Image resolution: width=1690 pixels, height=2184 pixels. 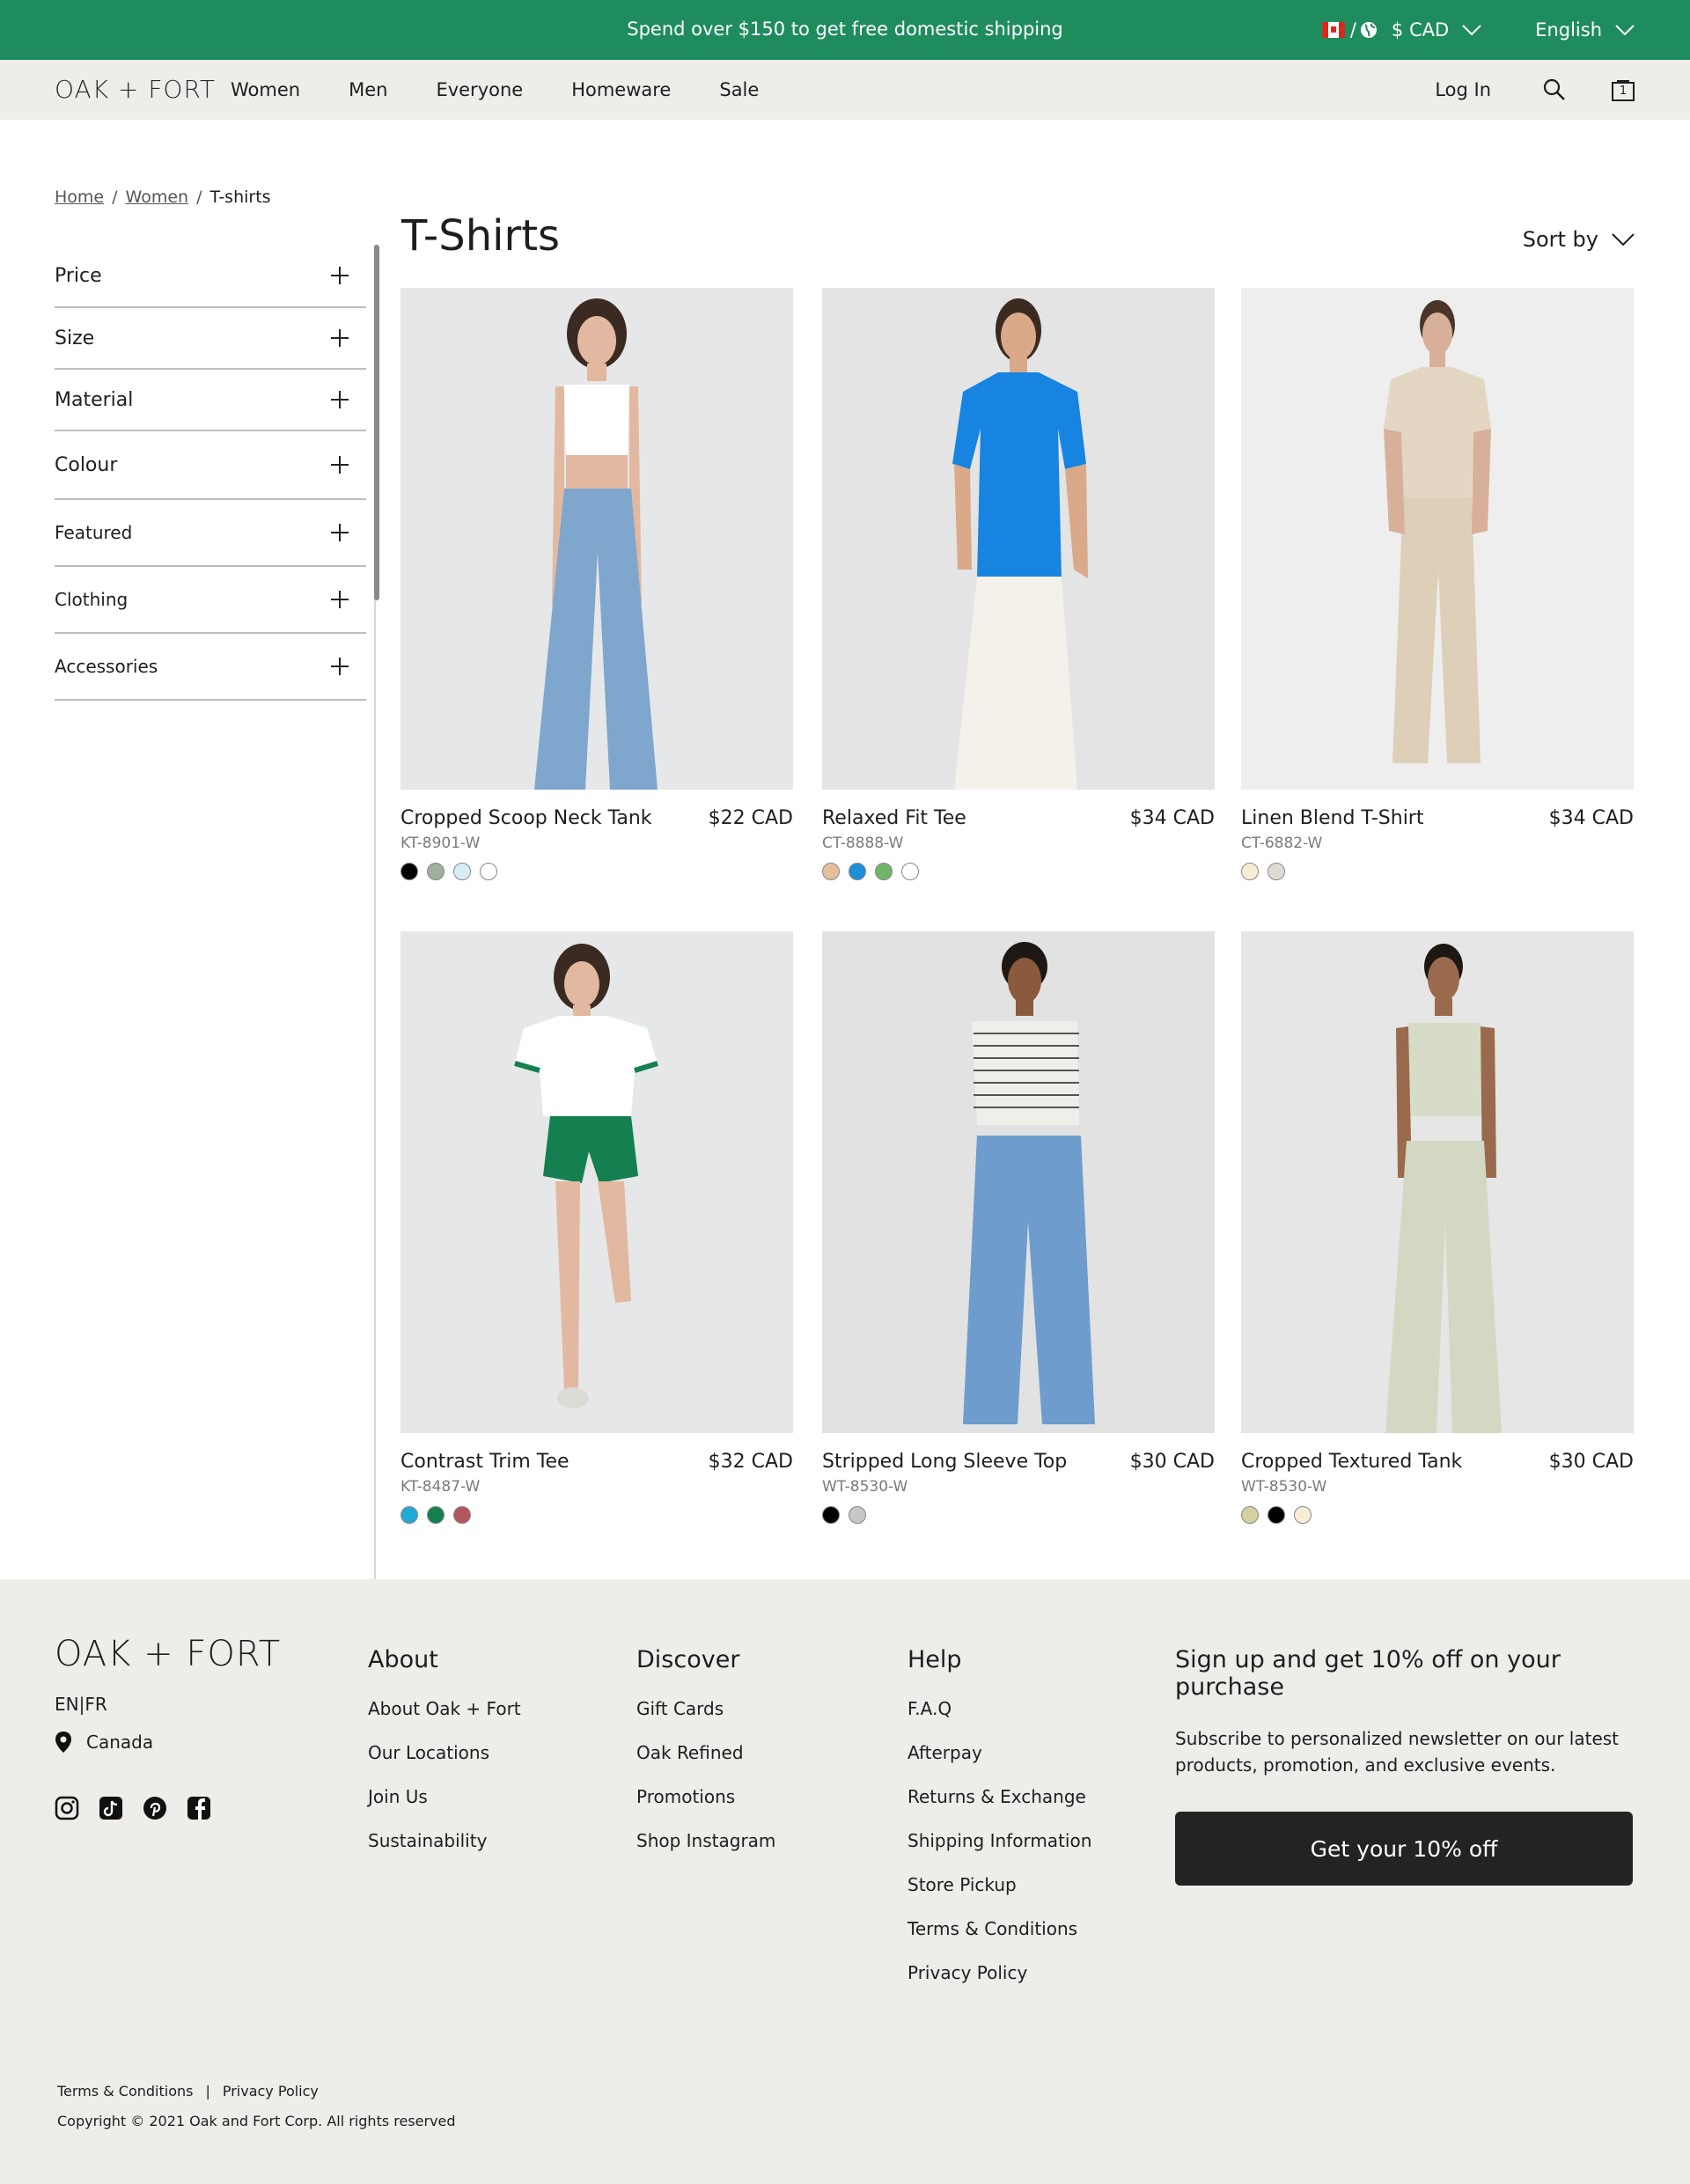 What do you see at coordinates (999, 1840) in the screenshot?
I see `footer-link: Shipping Information` at bounding box center [999, 1840].